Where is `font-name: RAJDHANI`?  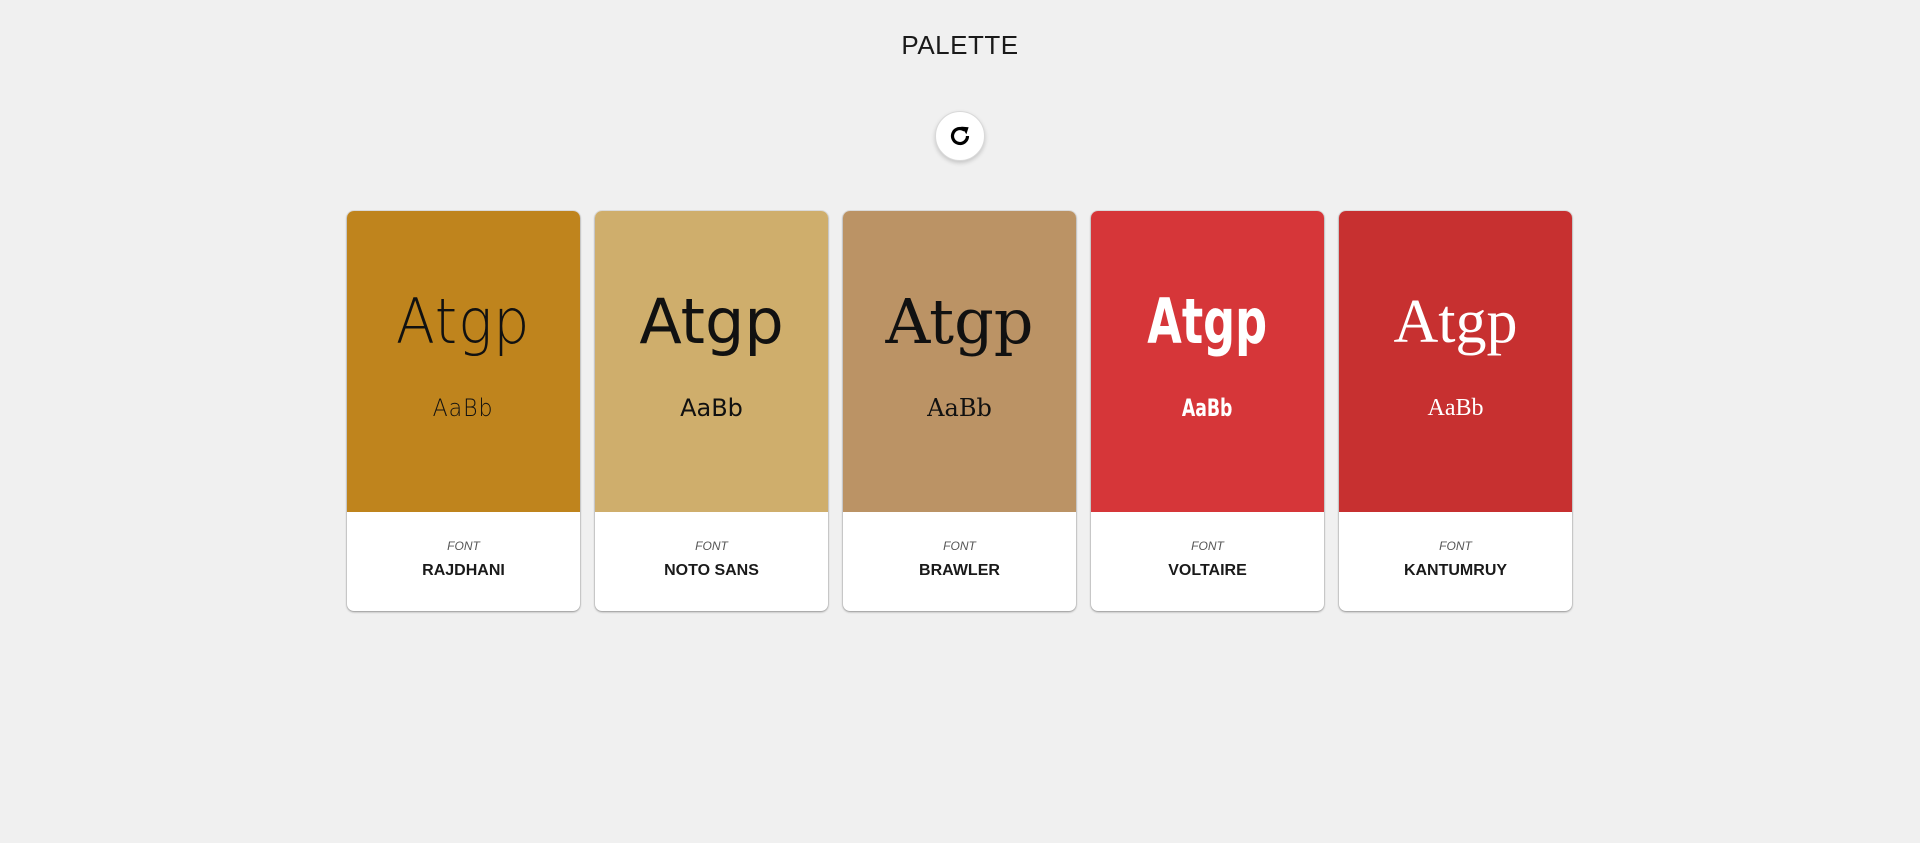 font-name: RAJDHANI is located at coordinates (463, 570).